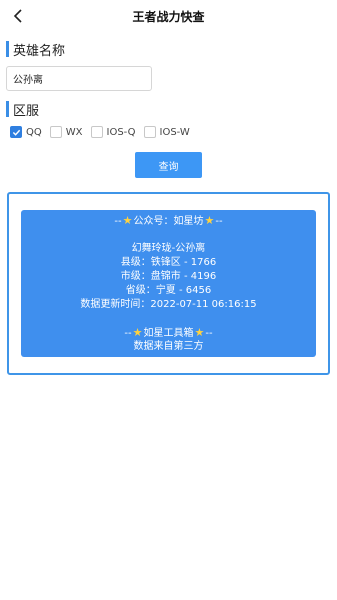  I want to click on server-option-ios-w: IOS-W, so click(166, 132).